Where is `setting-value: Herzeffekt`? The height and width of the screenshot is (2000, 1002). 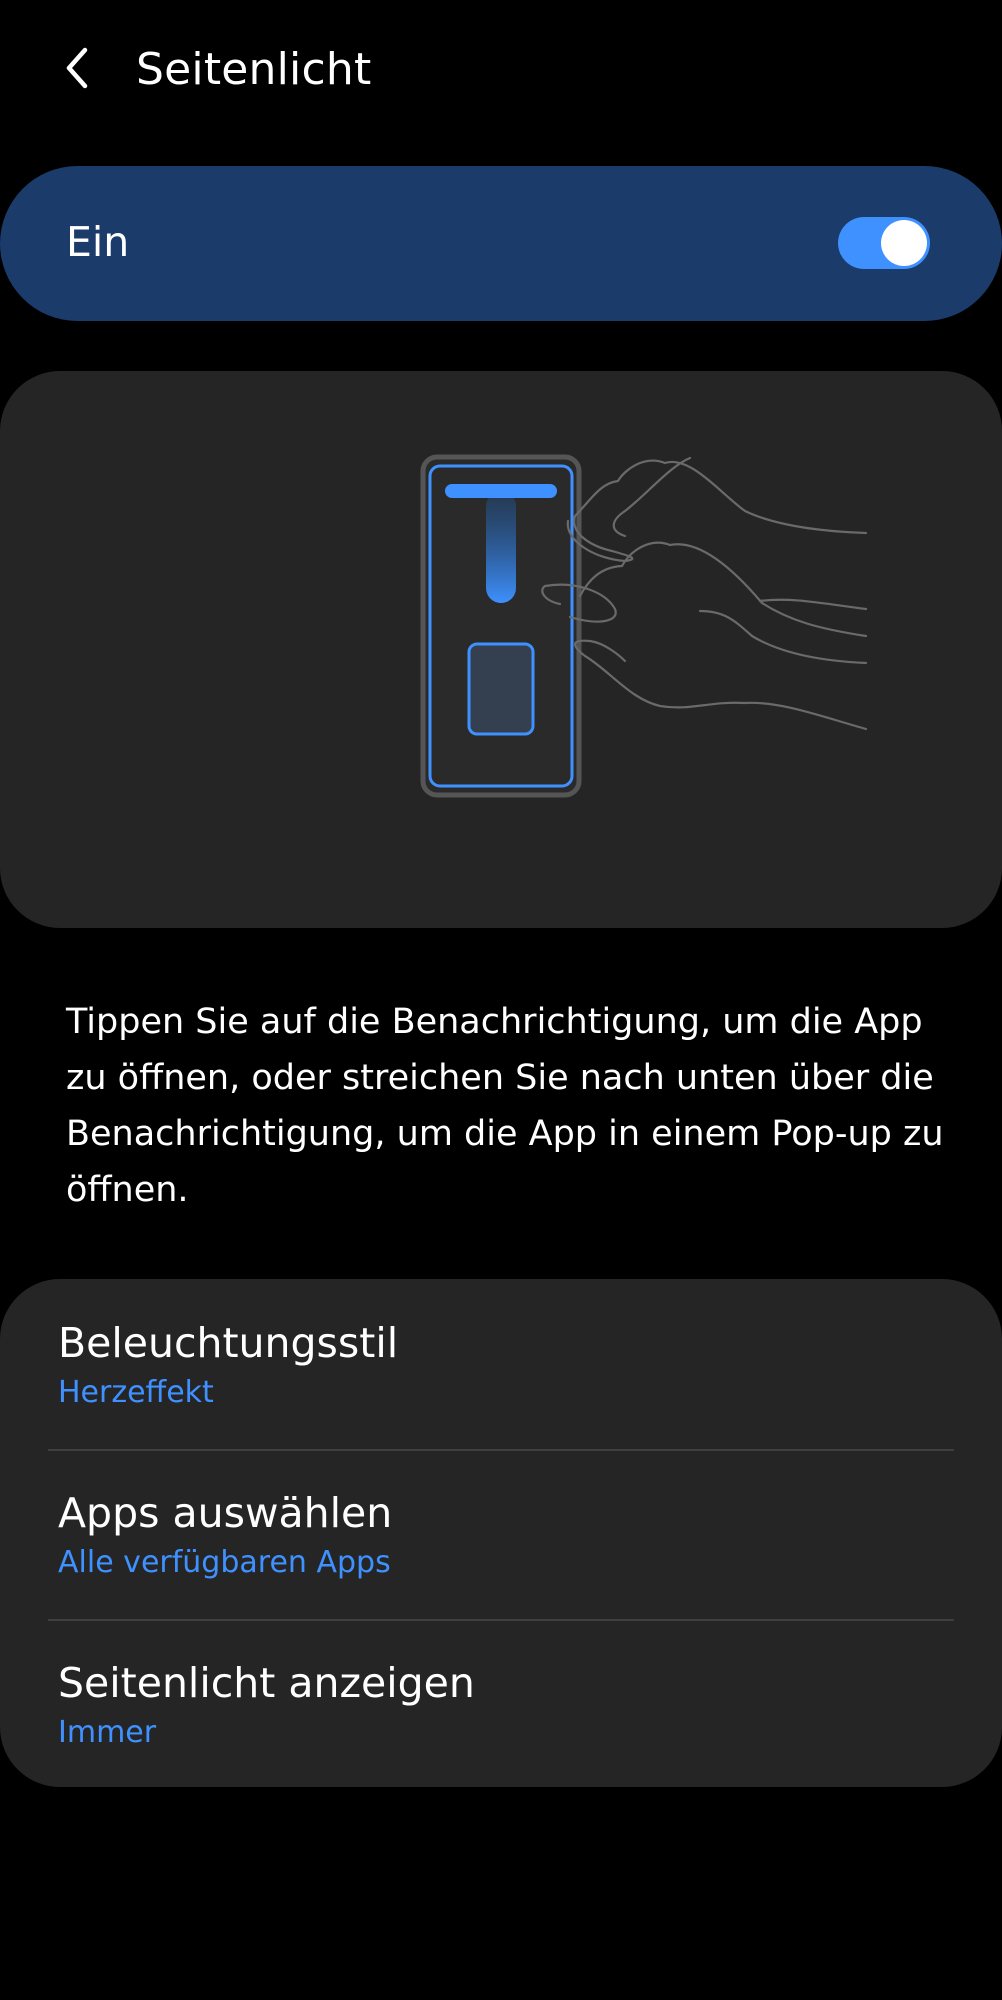 setting-value: Herzeffekt is located at coordinates (136, 1392).